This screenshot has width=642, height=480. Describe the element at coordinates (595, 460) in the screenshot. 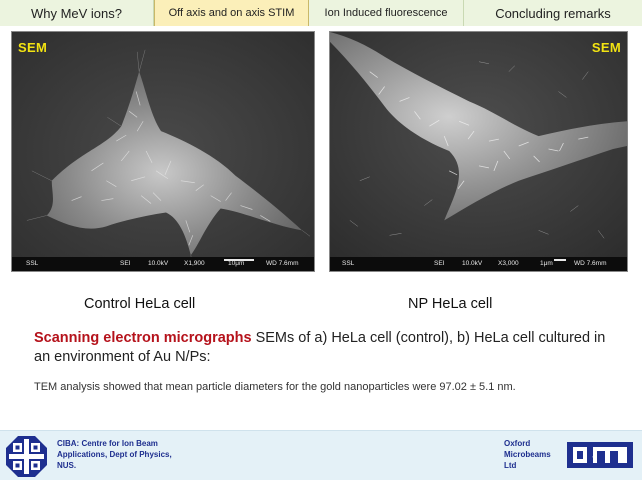

I see `page-number: 7` at that location.